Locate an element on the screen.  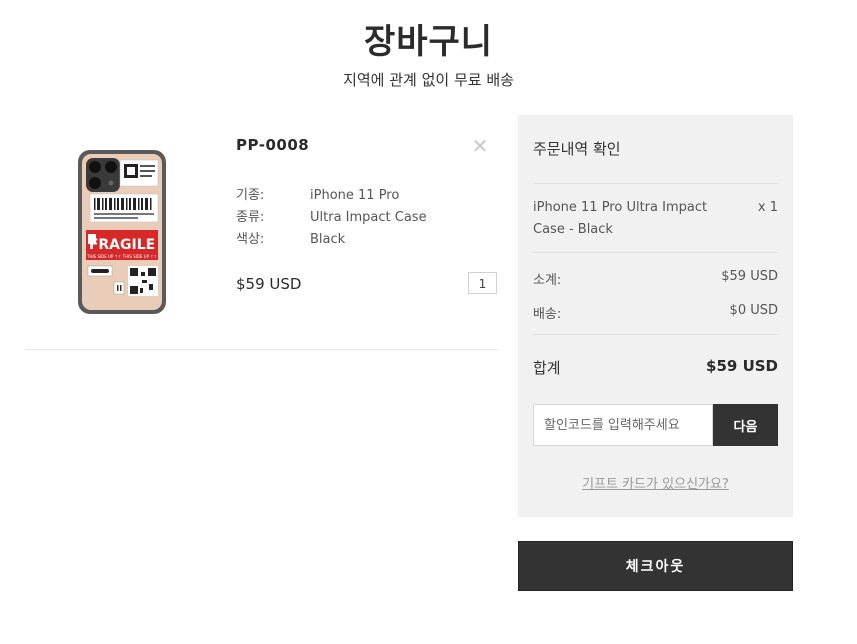
summary-line-qty: x 1 is located at coordinates (767, 207).